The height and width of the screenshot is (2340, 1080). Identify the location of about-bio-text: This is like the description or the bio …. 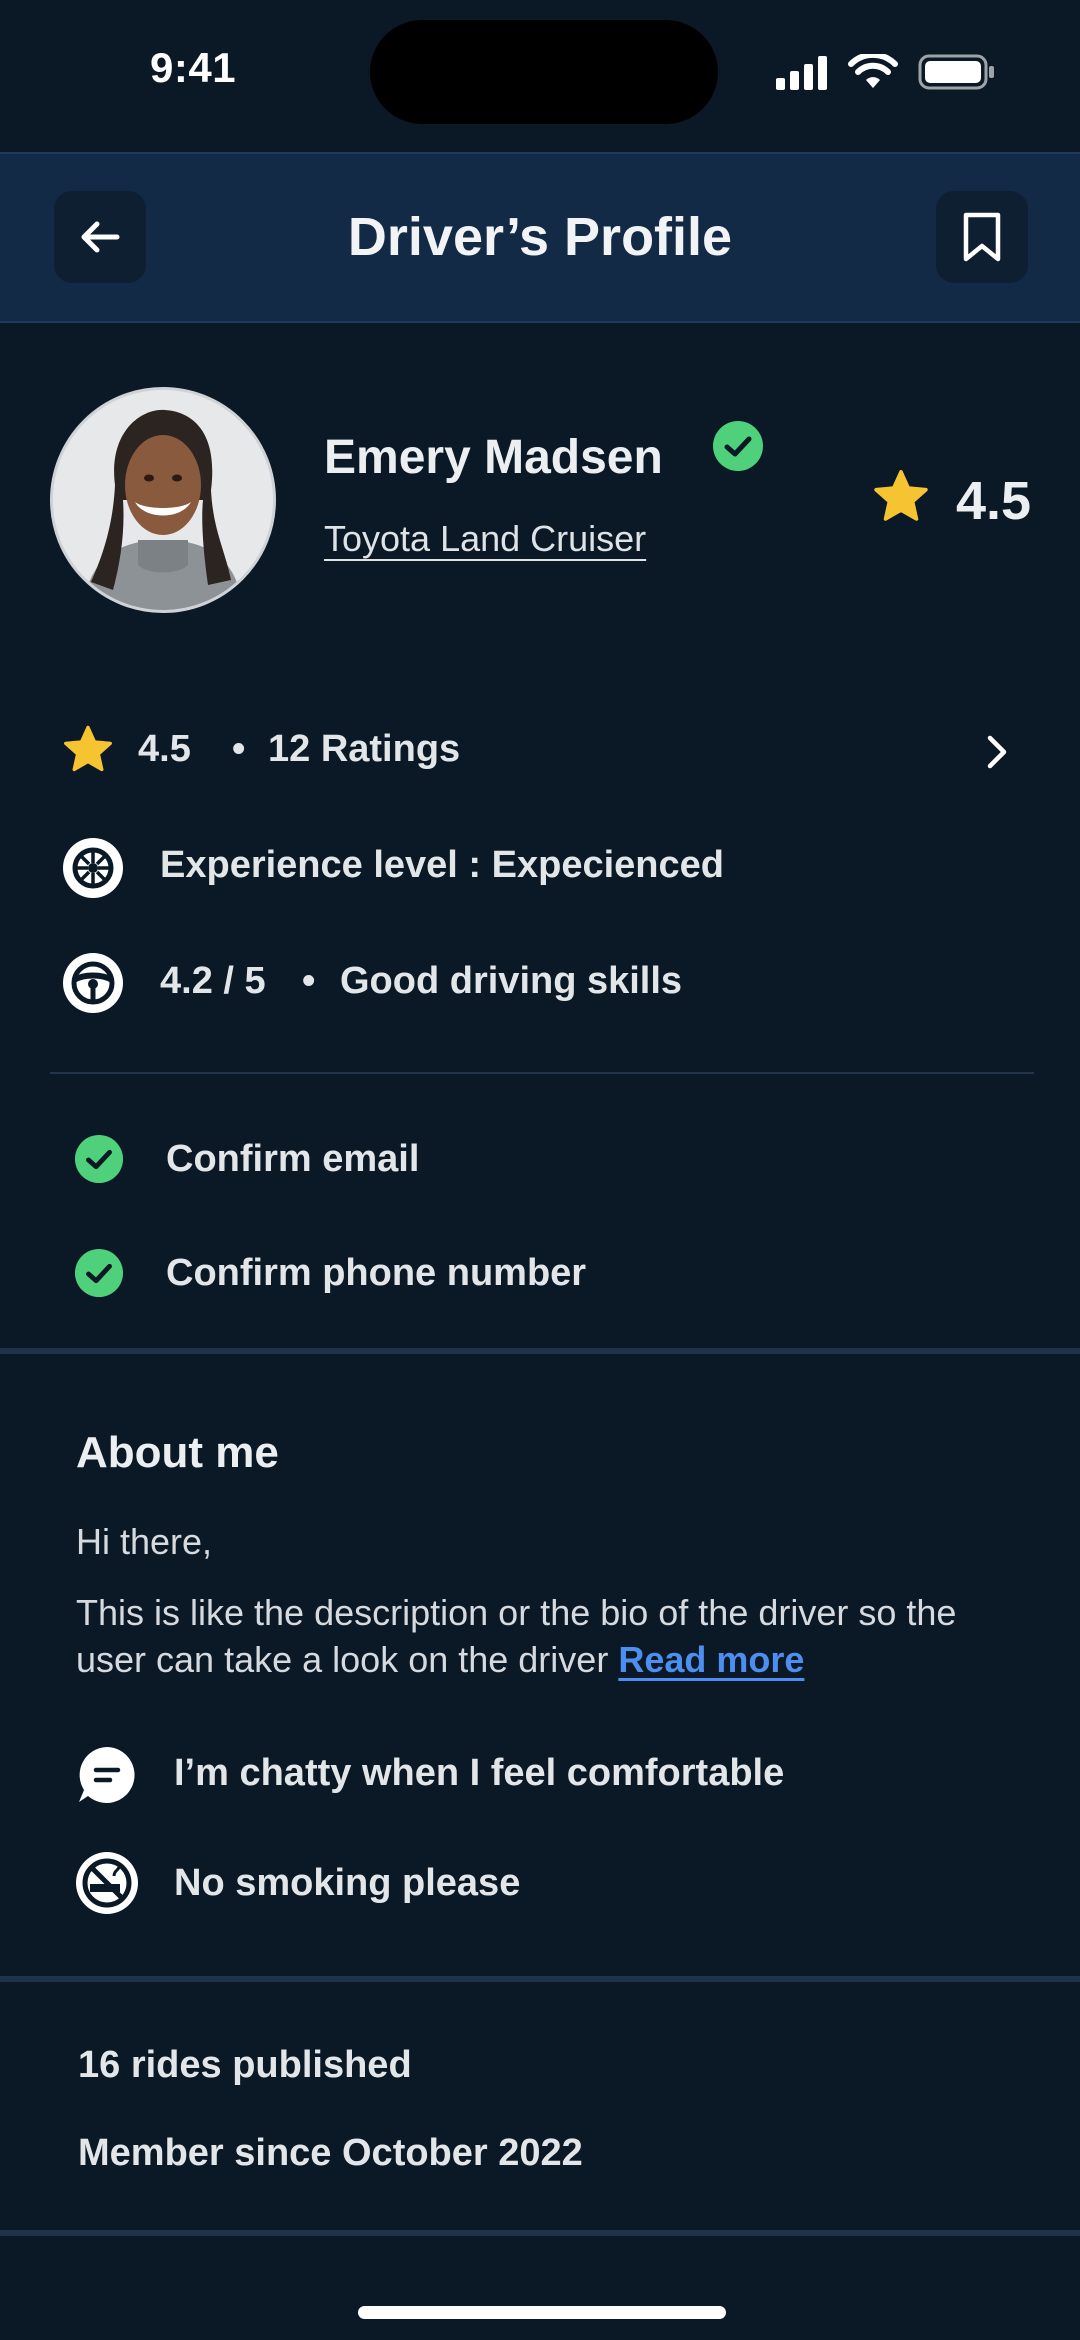
(516, 1636).